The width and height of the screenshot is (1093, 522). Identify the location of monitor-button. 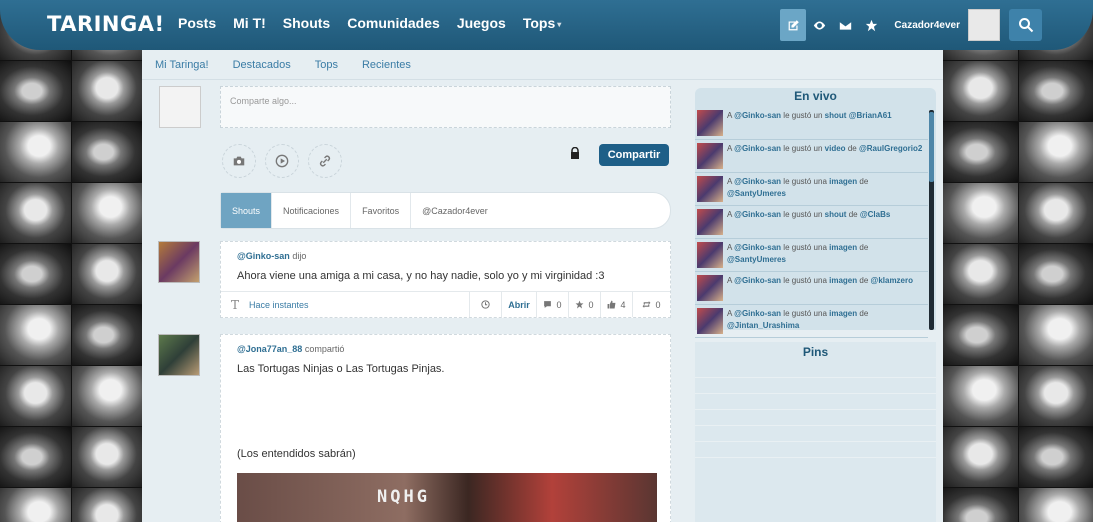
(819, 25).